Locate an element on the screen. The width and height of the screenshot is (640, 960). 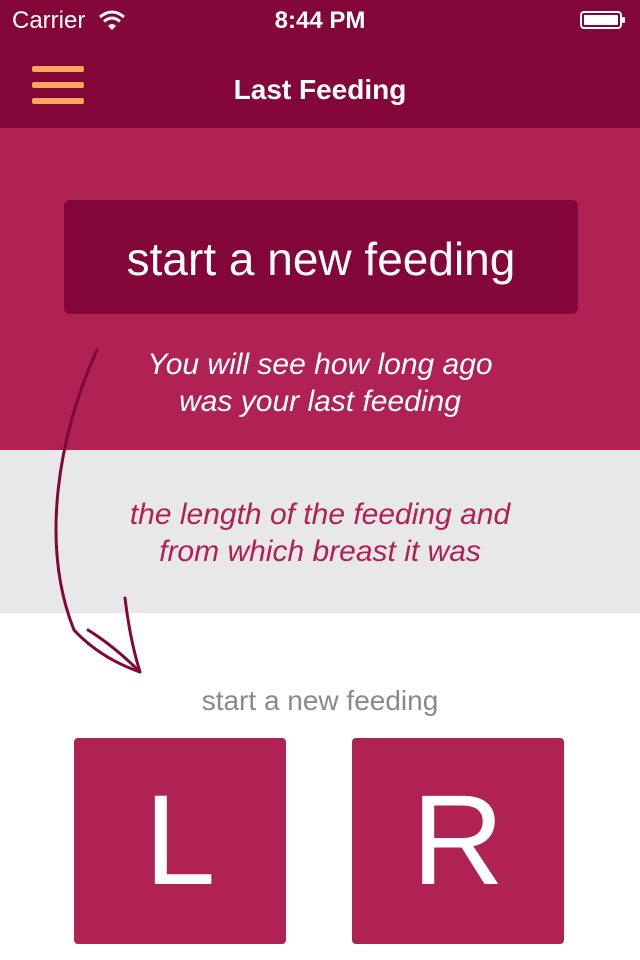
clock: 8:44 PM is located at coordinates (320, 20).